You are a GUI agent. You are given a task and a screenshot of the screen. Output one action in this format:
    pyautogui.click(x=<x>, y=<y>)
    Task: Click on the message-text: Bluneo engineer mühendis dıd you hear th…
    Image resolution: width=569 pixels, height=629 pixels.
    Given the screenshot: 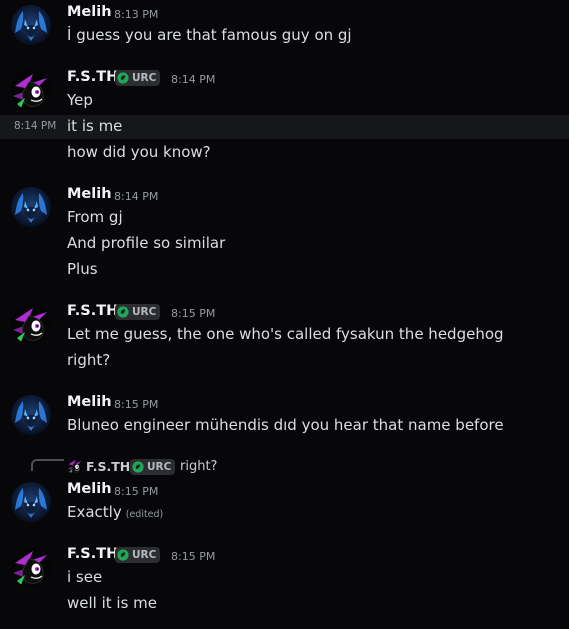 What is the action you would take?
    pyautogui.click(x=285, y=425)
    